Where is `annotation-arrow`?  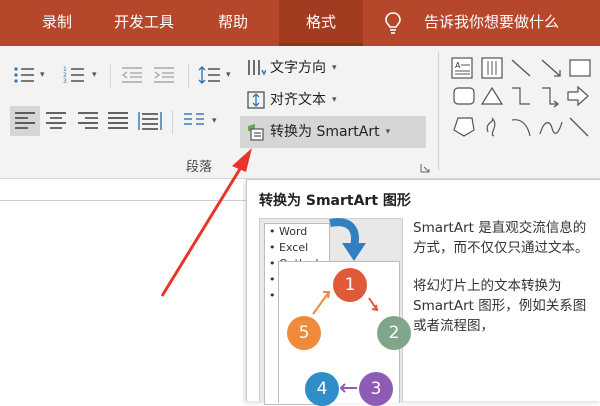
annotation-arrow is located at coordinates (206, 222).